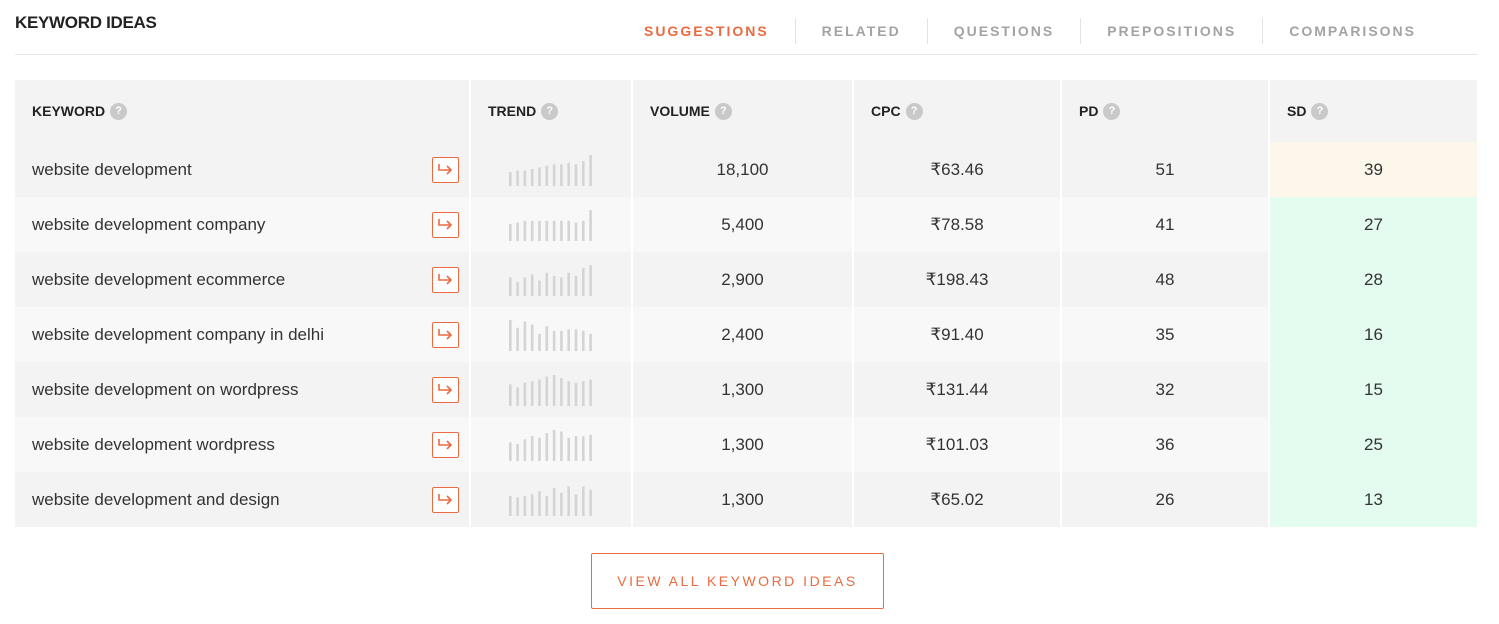 Image resolution: width=1499 pixels, height=624 pixels. Describe the element at coordinates (1372, 444) in the screenshot. I see `sd-cell: 25` at that location.